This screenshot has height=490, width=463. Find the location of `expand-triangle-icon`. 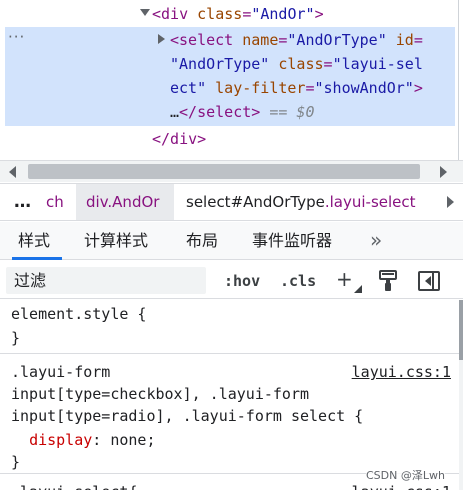

expand-triangle-icon is located at coordinates (145, 12).